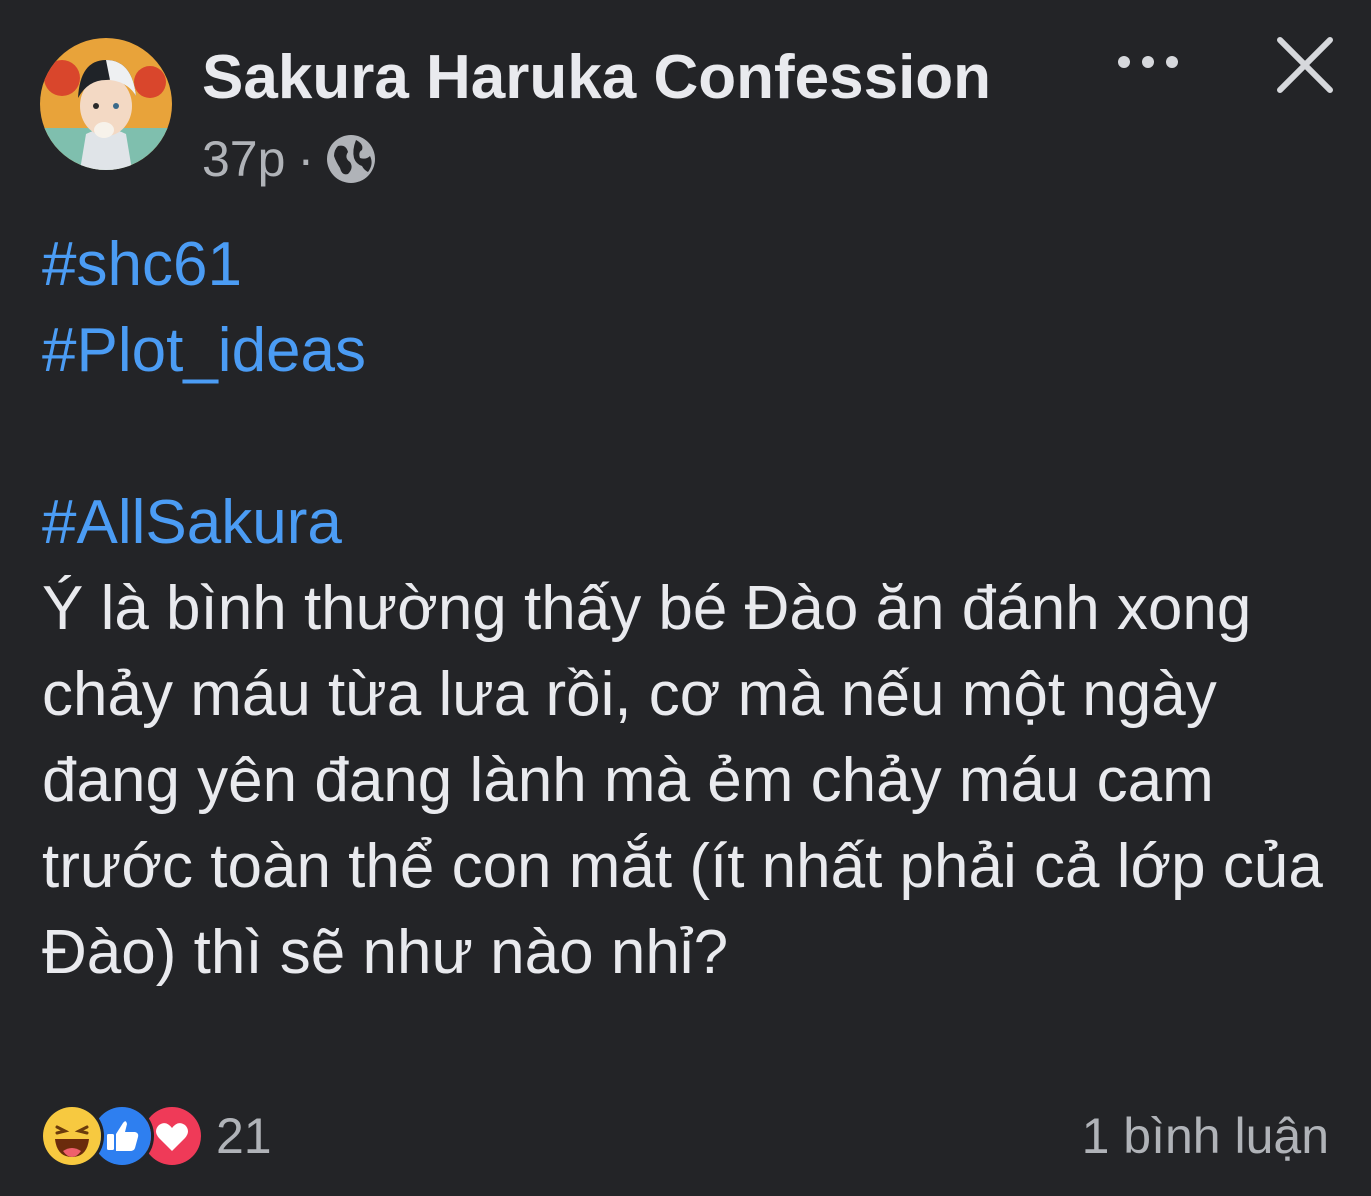  I want to click on reaction-count: 21, so click(244, 1136).